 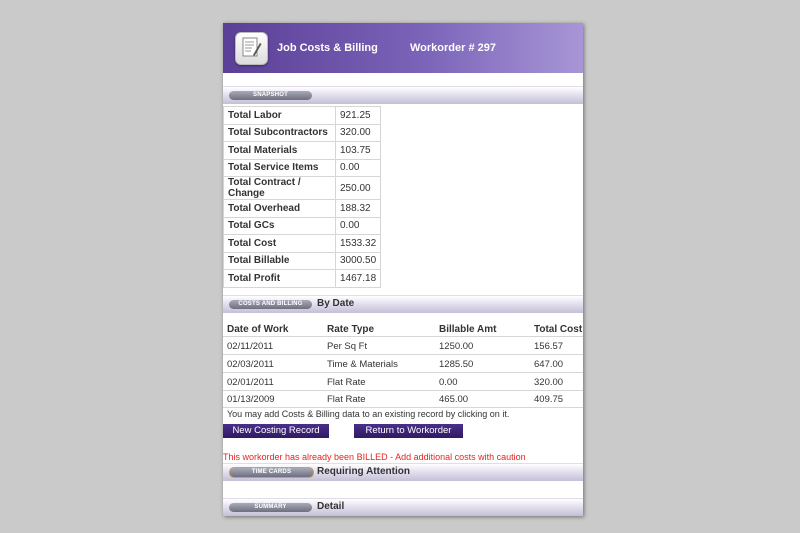 What do you see at coordinates (347, 346) in the screenshot?
I see `cell-rate-type: Per Sq Ft` at bounding box center [347, 346].